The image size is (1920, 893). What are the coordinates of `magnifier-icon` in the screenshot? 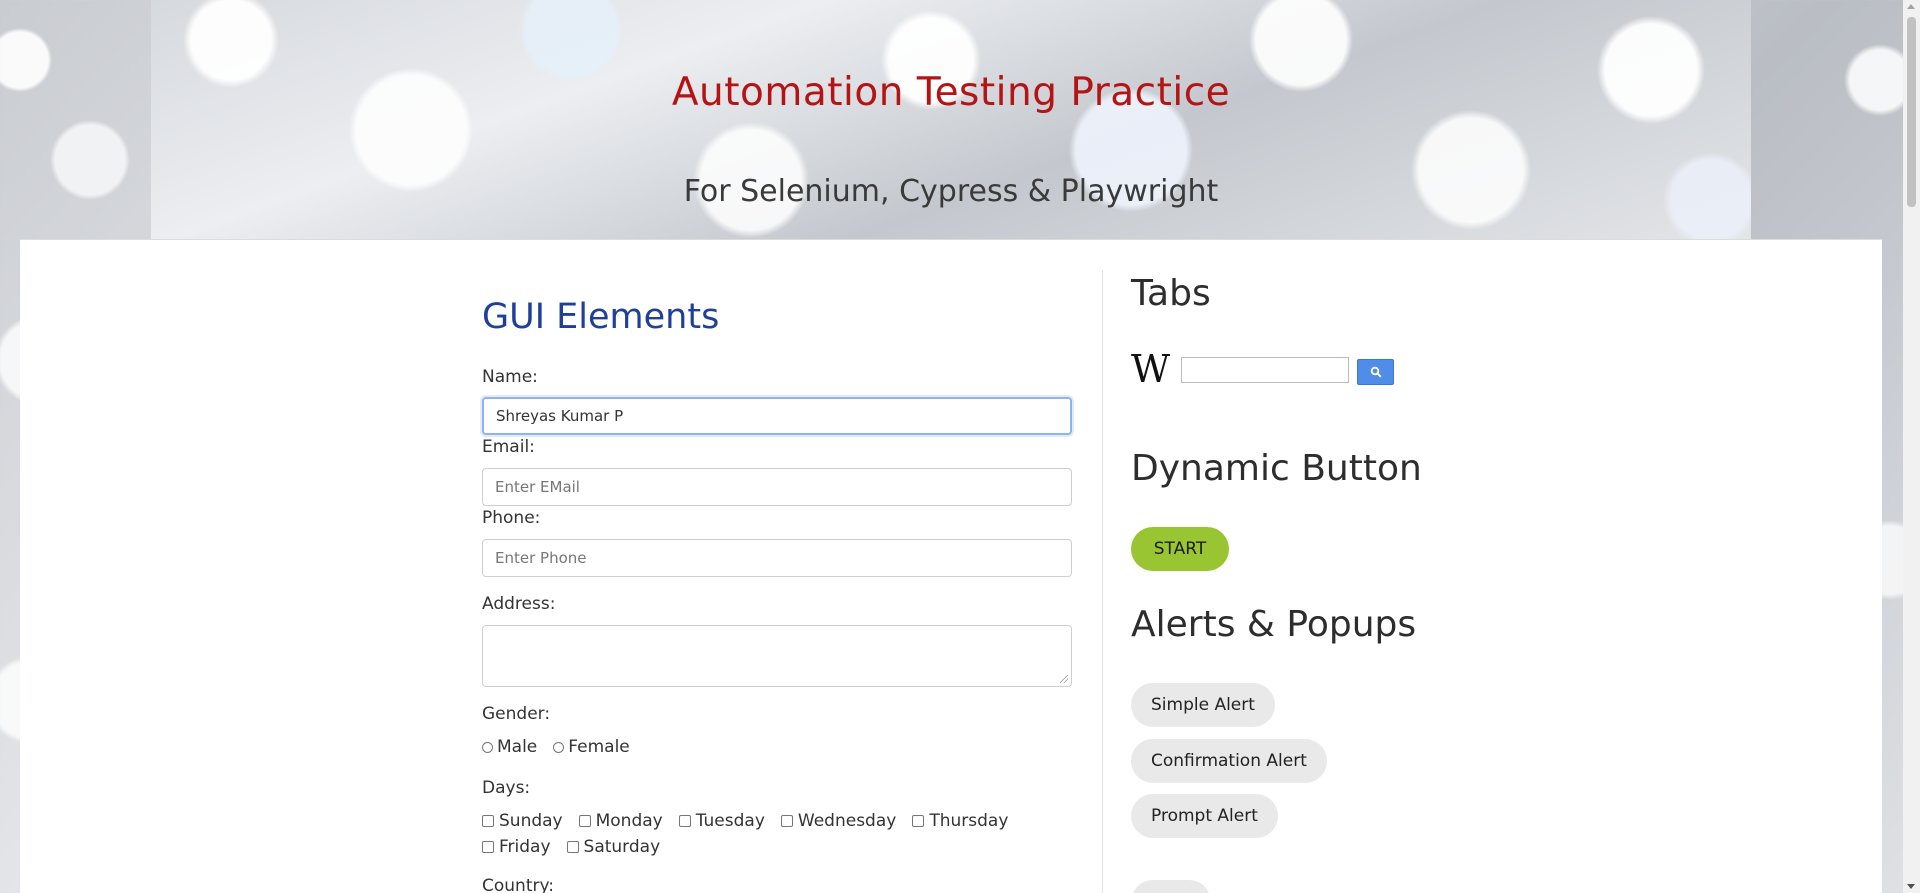 It's located at (1376, 372).